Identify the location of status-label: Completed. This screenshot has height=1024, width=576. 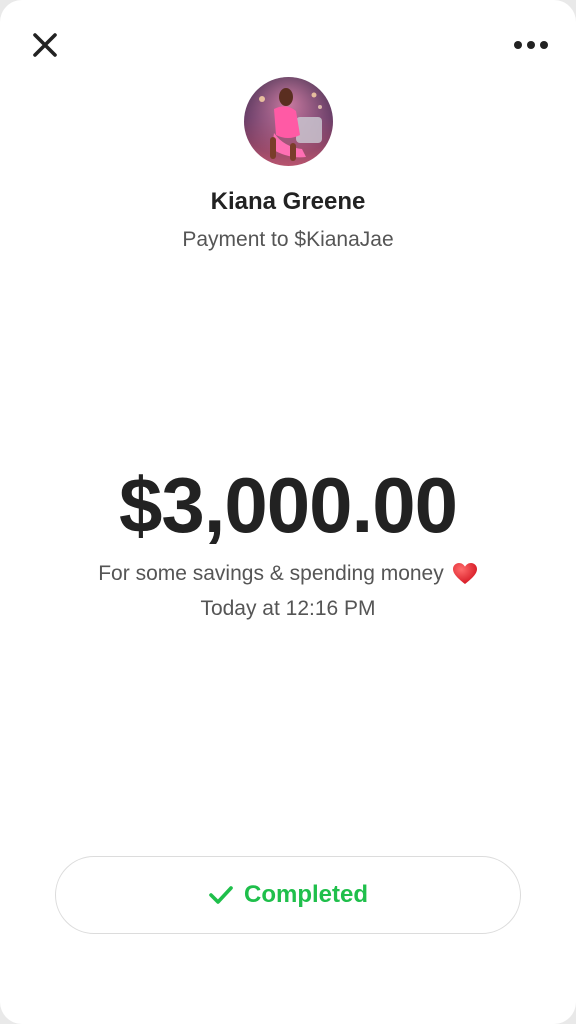
(305, 894).